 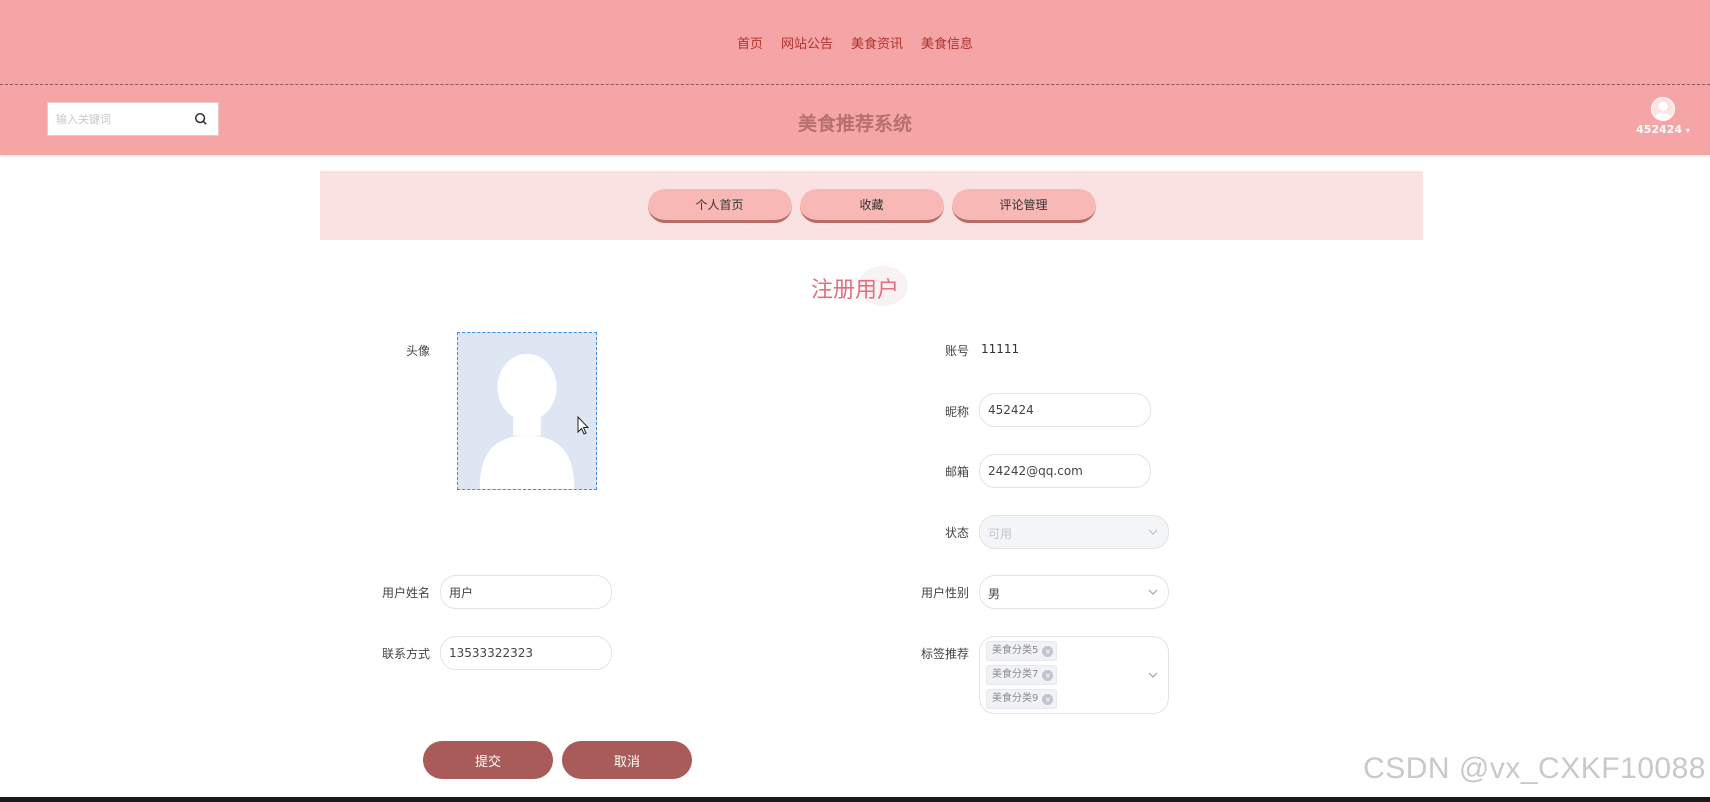 What do you see at coordinates (855, 799) in the screenshot?
I see `bottom-divider` at bounding box center [855, 799].